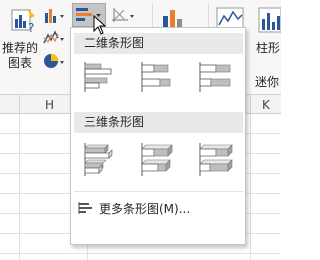 The height and width of the screenshot is (260, 320). Describe the element at coordinates (158, 191) in the screenshot. I see `dropdown-separator` at that location.